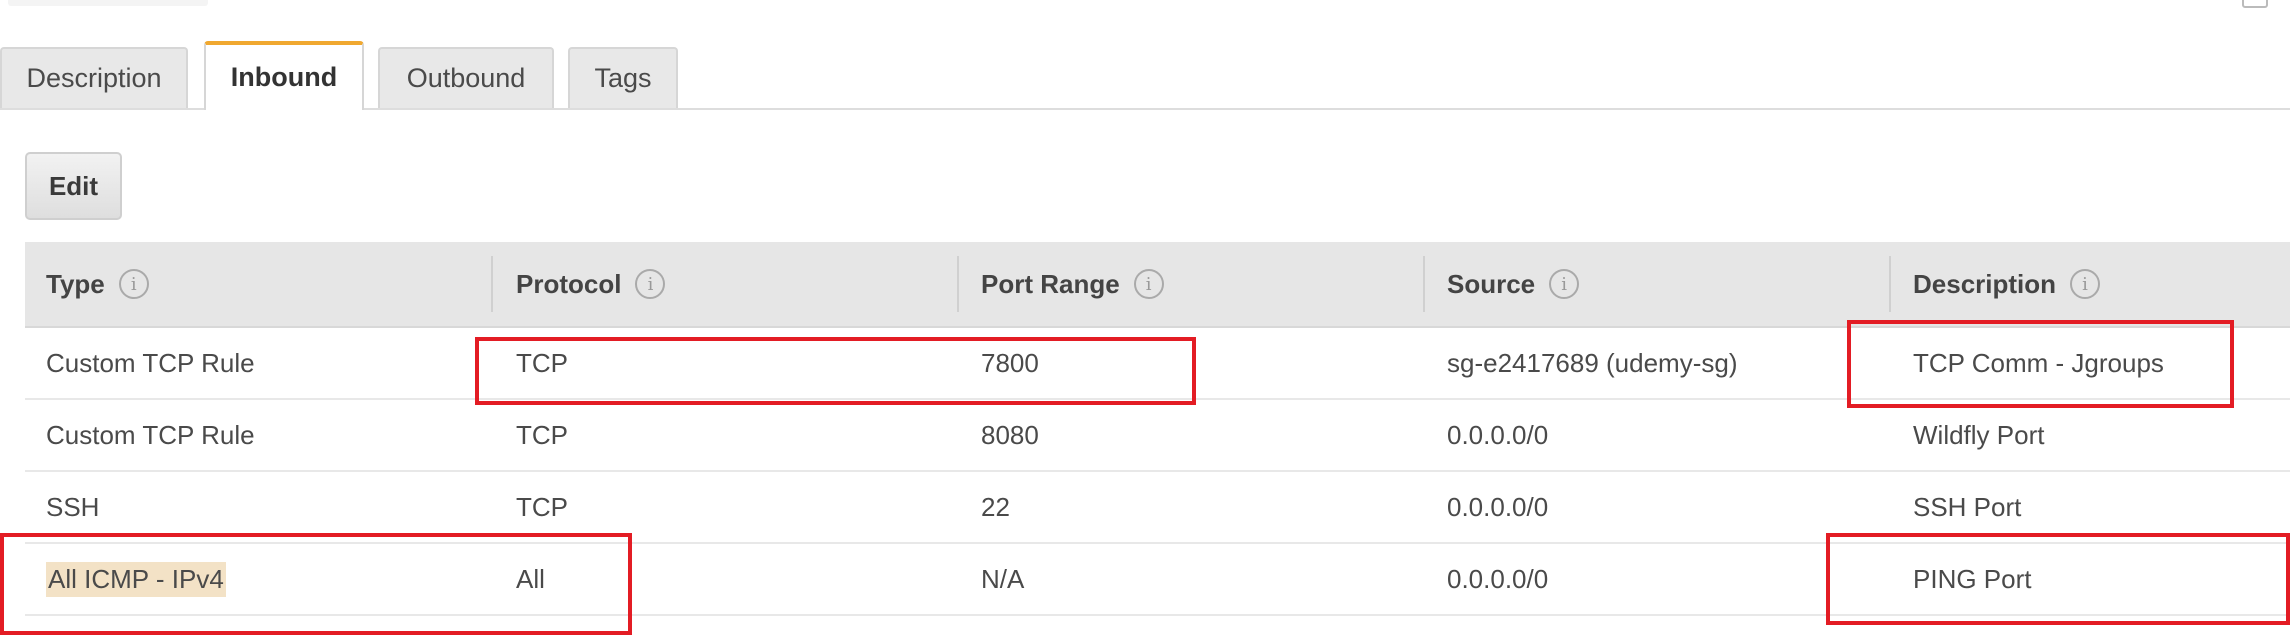 The width and height of the screenshot is (2290, 642). What do you see at coordinates (835, 371) in the screenshot?
I see `annotation-box-protocol-port` at bounding box center [835, 371].